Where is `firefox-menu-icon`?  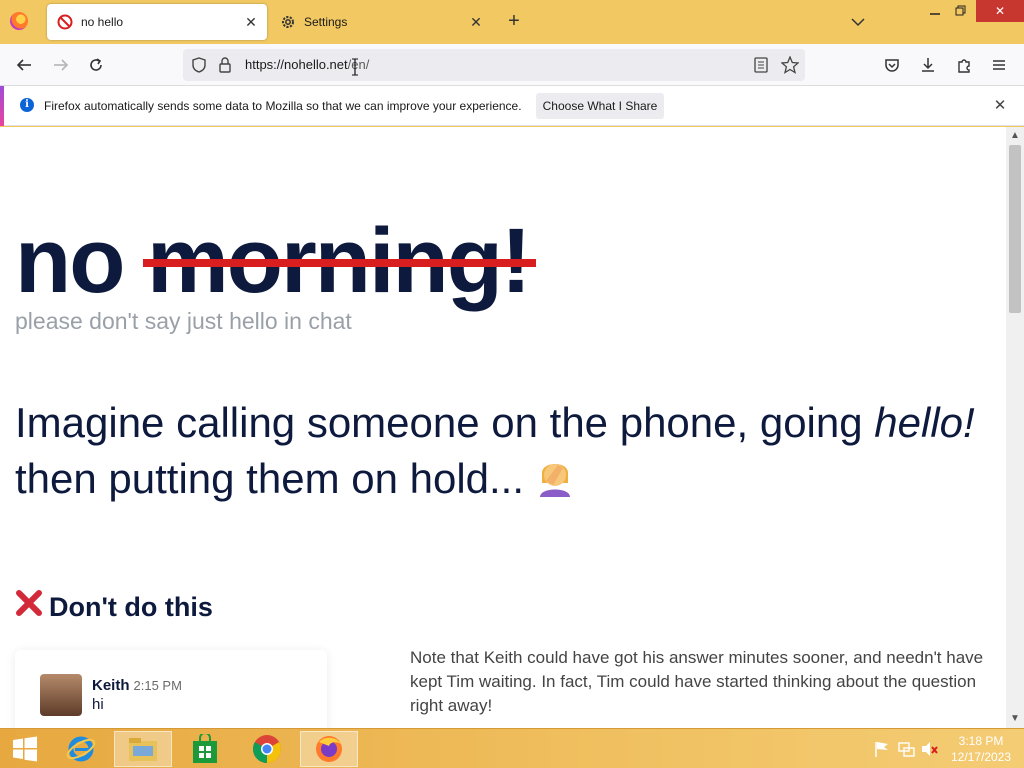 firefox-menu-icon is located at coordinates (19, 21).